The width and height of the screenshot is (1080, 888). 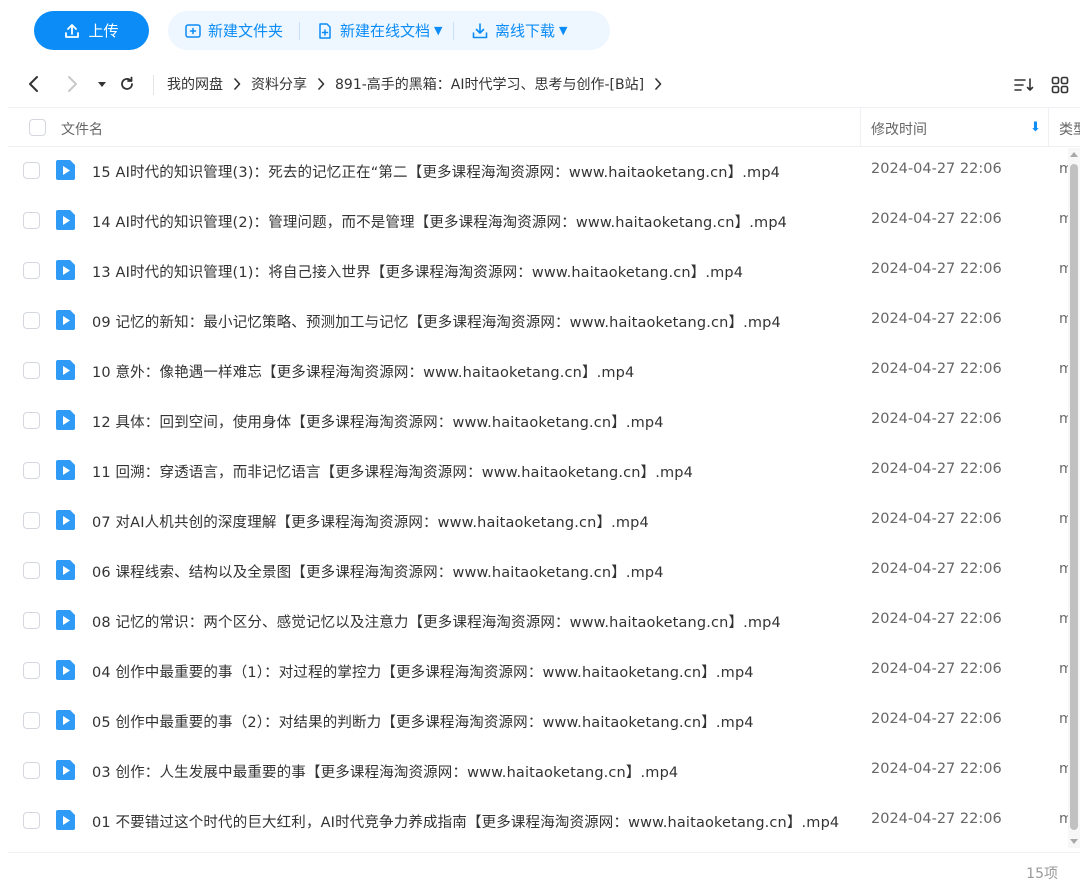 I want to click on back-arrow-icon, so click(x=33, y=84).